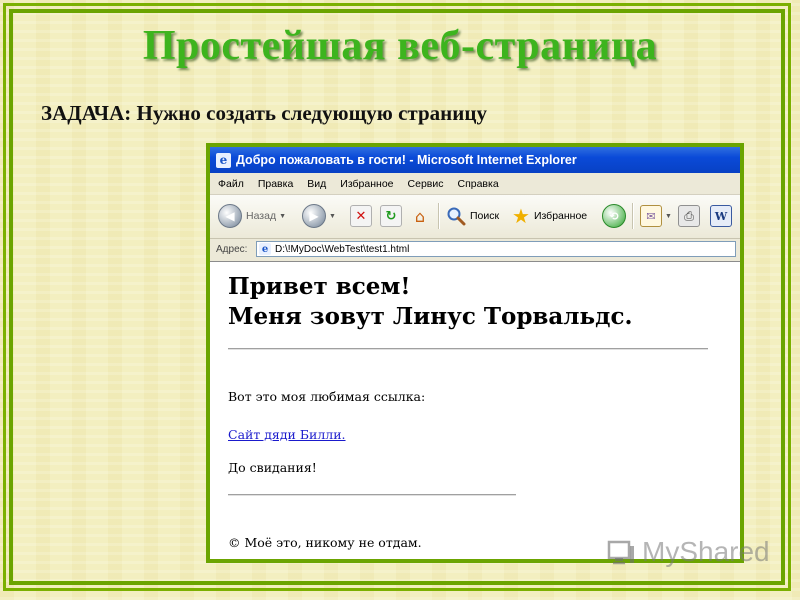  Describe the element at coordinates (706, 551) in the screenshot. I see `watermark-text: MyShared` at that location.